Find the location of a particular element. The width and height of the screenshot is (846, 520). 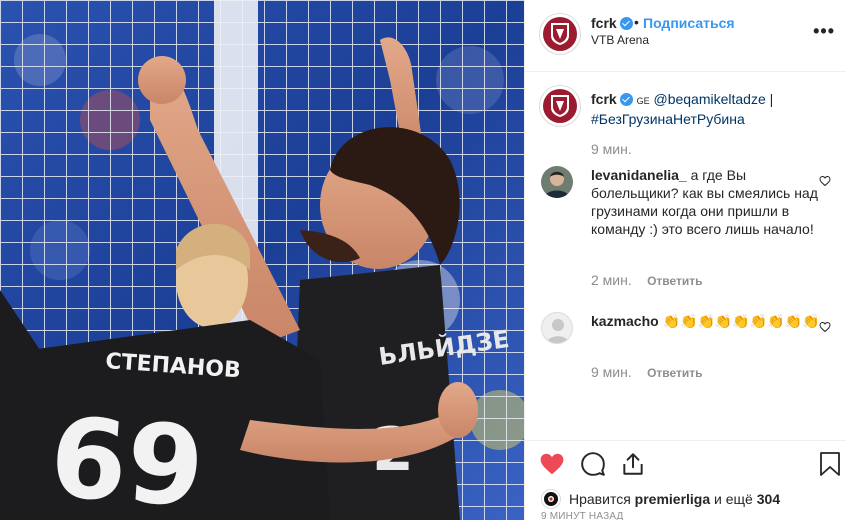

comment-avatar is located at coordinates (557, 182).